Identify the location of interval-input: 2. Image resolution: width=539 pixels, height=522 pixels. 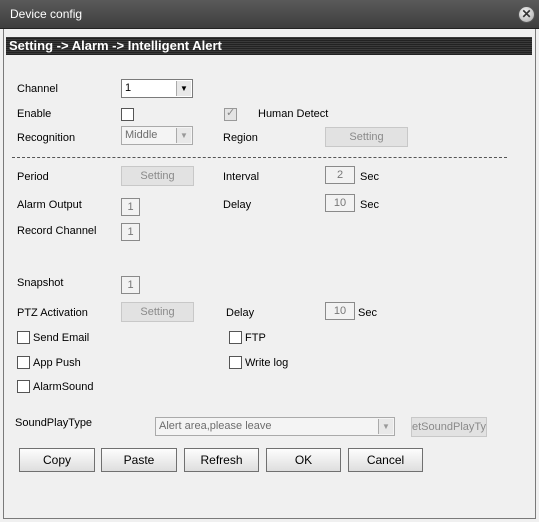
(340, 175).